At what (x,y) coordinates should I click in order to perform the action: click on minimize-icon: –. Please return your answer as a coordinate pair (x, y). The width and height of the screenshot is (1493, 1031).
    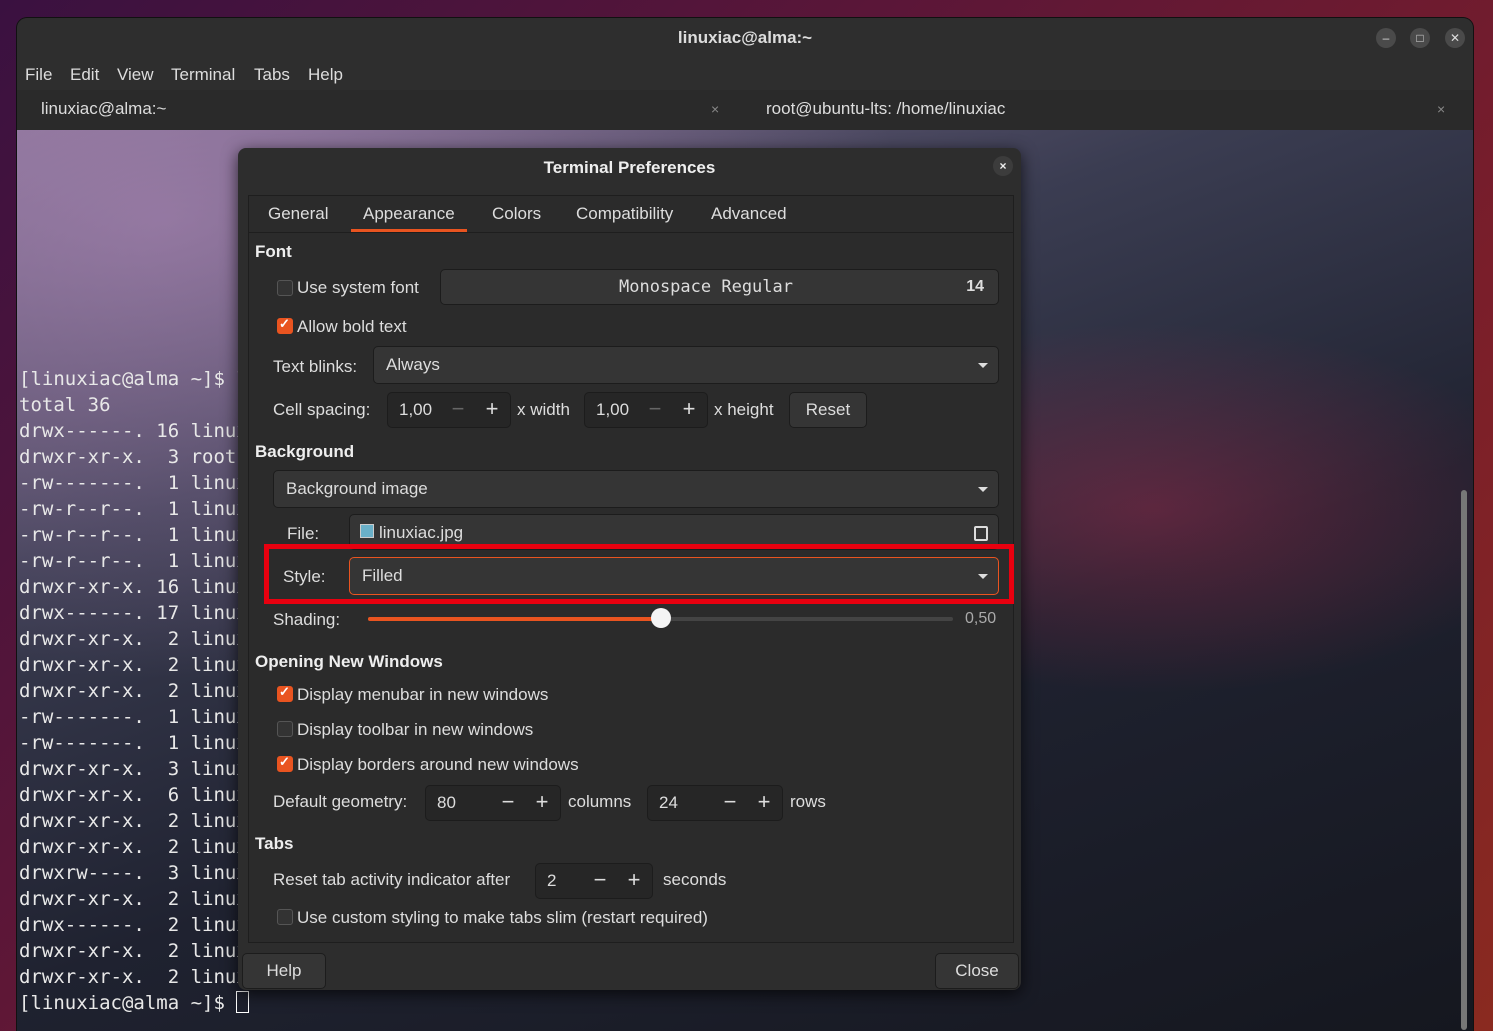
    Looking at the image, I should click on (1386, 38).